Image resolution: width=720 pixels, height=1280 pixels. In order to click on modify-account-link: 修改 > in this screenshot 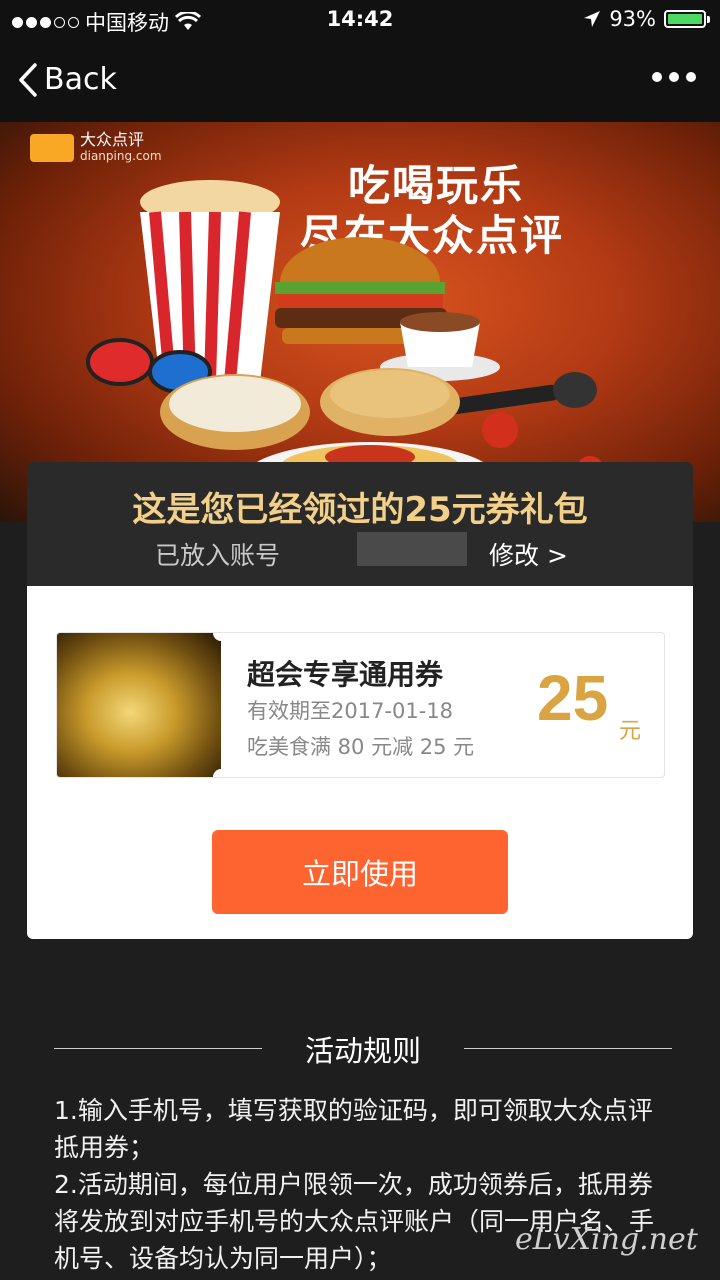, I will do `click(528, 554)`.